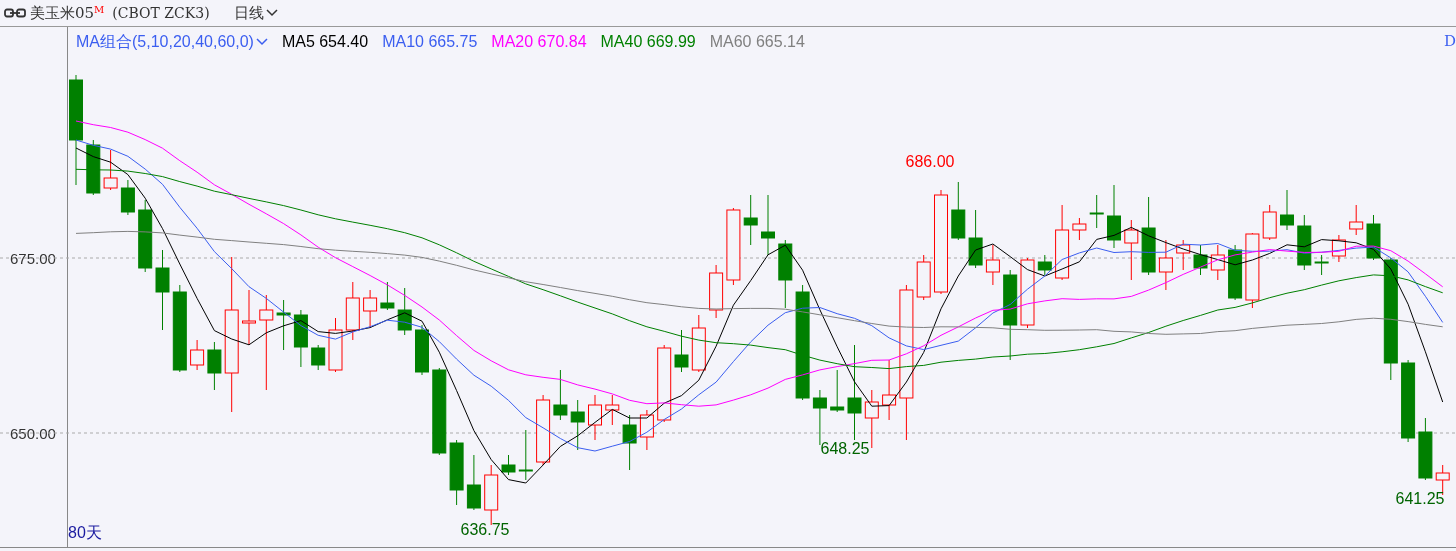  I want to click on ma-legend-value: MA20 670.84, so click(539, 42).